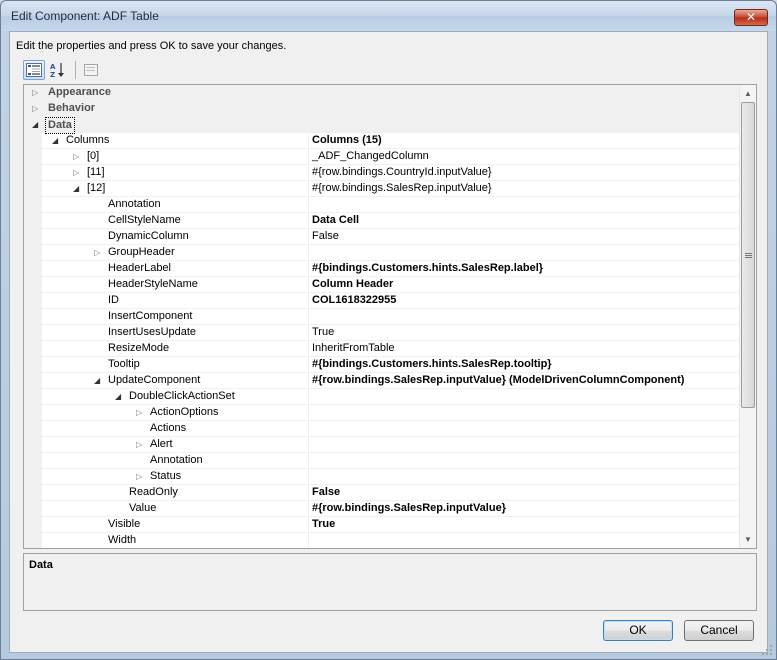 This screenshot has width=777, height=660. I want to click on property-row: ◢ [12] #{row.bindings.SalesRep.inputValue}, so click(382, 189).